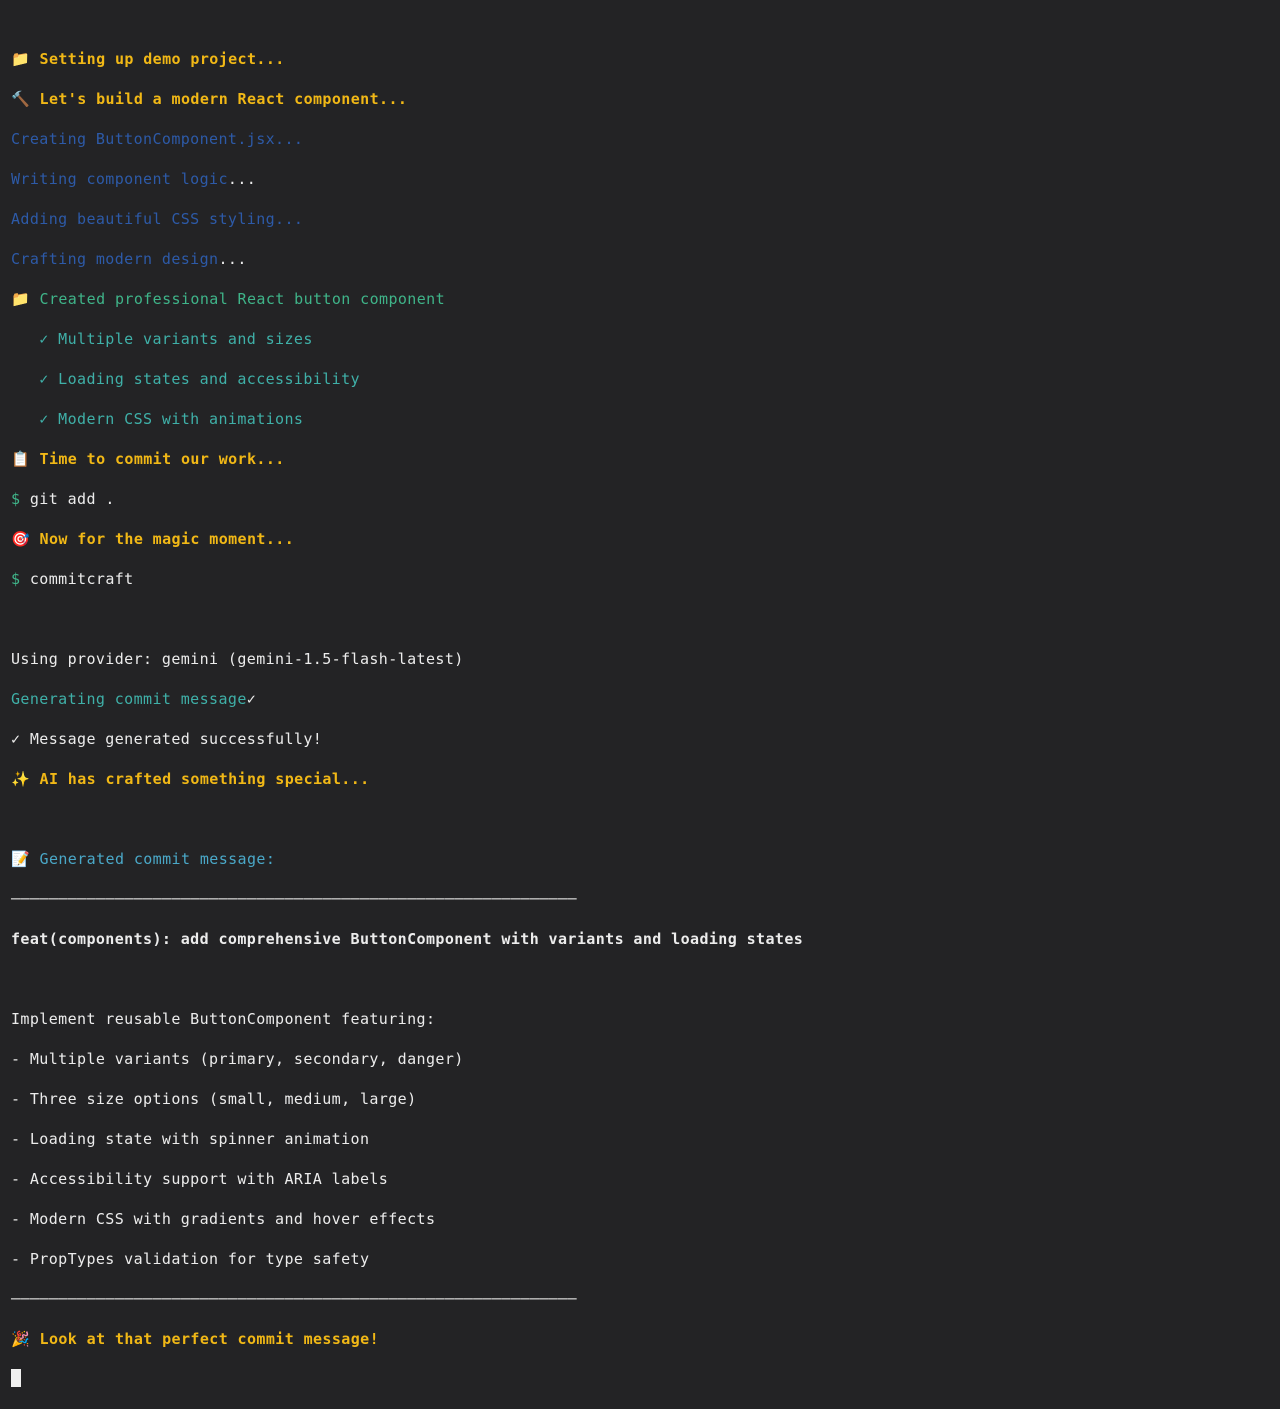 Image resolution: width=1280 pixels, height=1409 pixels. What do you see at coordinates (119, 179) in the screenshot?
I see `line-text: Writing component logic` at bounding box center [119, 179].